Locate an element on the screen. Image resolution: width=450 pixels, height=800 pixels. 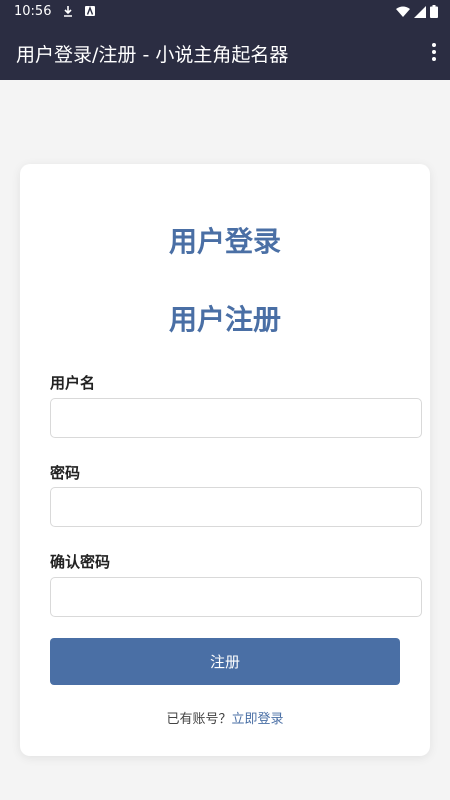
signal-icon is located at coordinates (420, 11).